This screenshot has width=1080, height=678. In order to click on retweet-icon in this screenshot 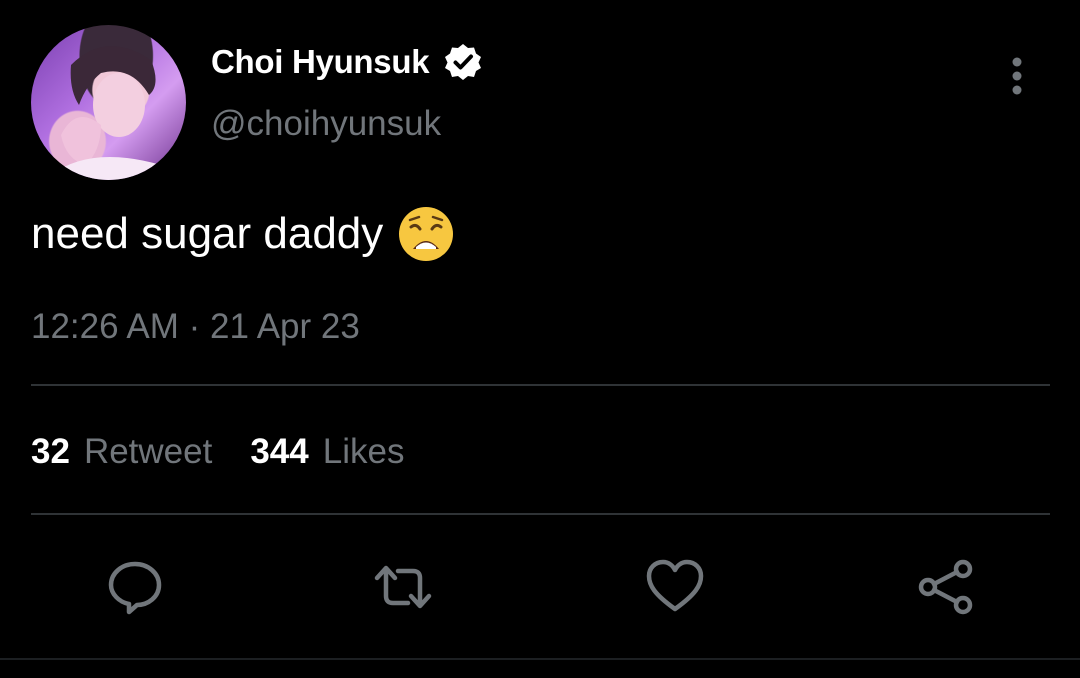, I will do `click(403, 587)`.